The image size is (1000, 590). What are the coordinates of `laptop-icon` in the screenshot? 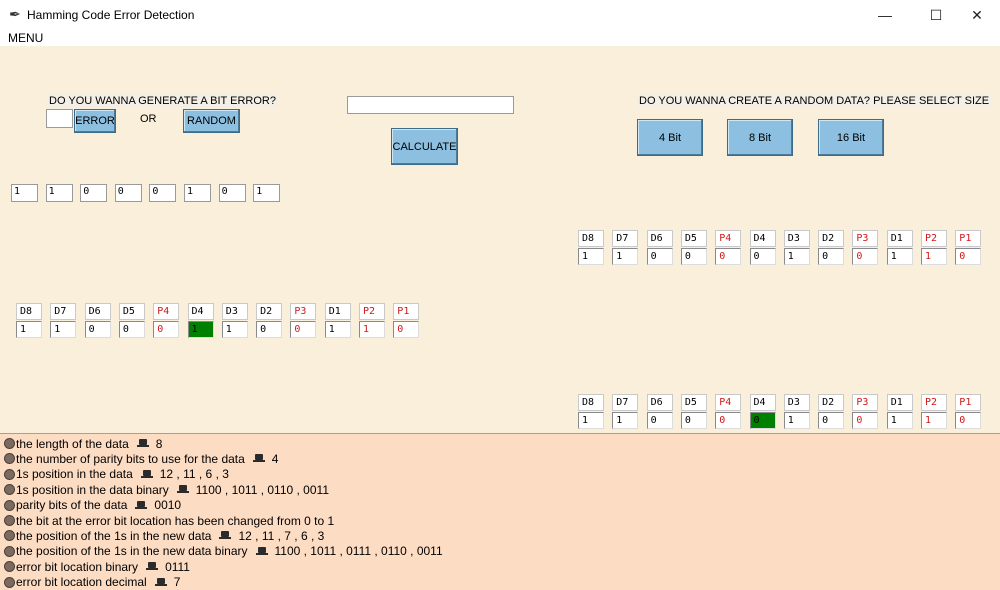 It's located at (182, 489).